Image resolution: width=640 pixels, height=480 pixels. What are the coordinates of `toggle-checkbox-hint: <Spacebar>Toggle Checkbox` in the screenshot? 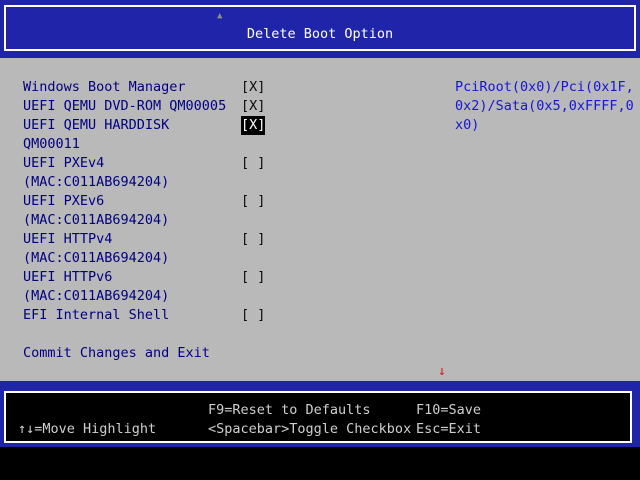 It's located at (310, 429).